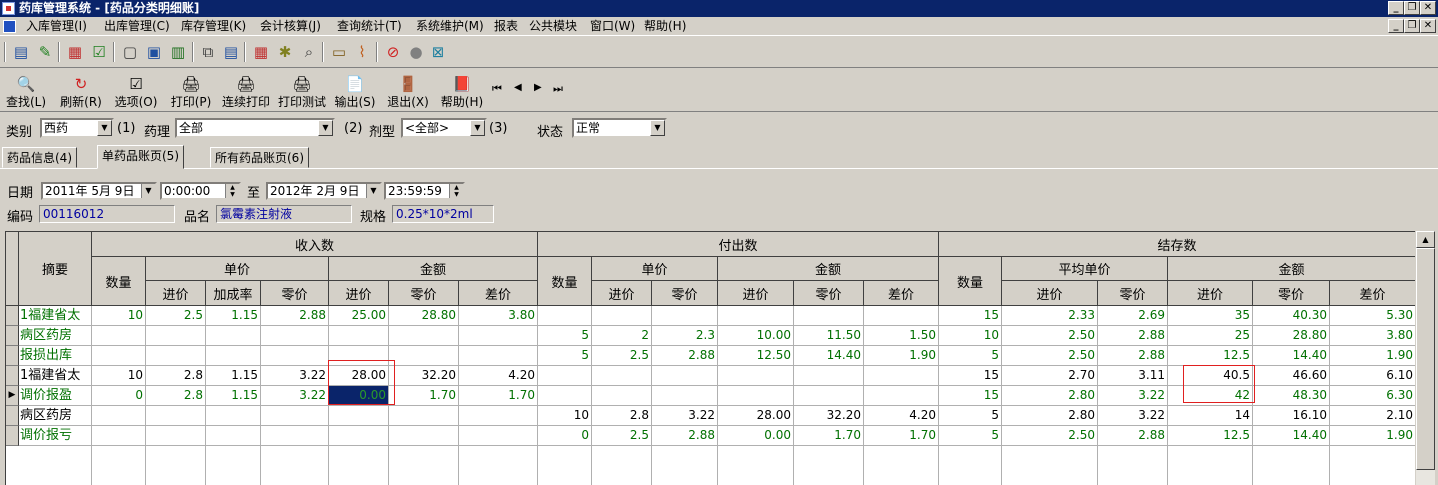 Image resolution: width=1438 pixels, height=485 pixels. Describe the element at coordinates (518, 87) in the screenshot. I see `prev-record-icon: ◀` at that location.